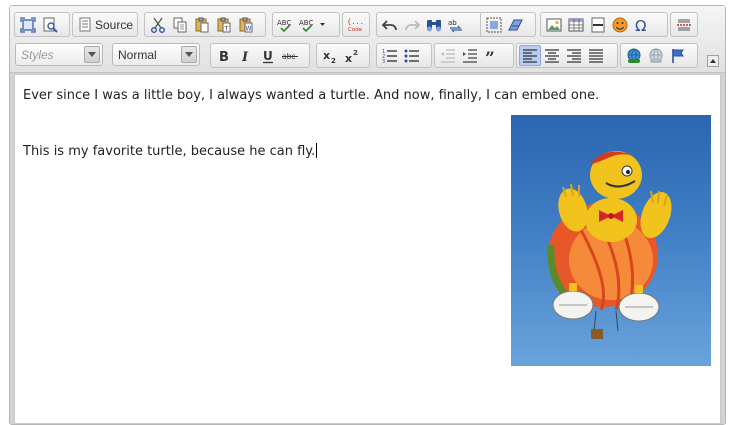  I want to click on preview-button, so click(50, 24).